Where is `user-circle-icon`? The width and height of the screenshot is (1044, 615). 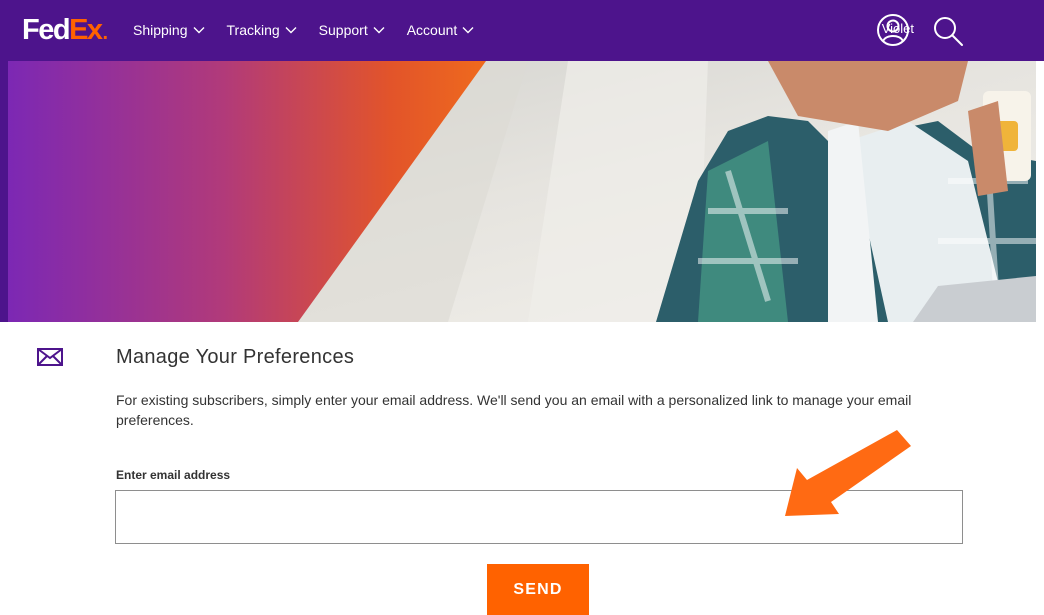 user-circle-icon is located at coordinates (893, 30).